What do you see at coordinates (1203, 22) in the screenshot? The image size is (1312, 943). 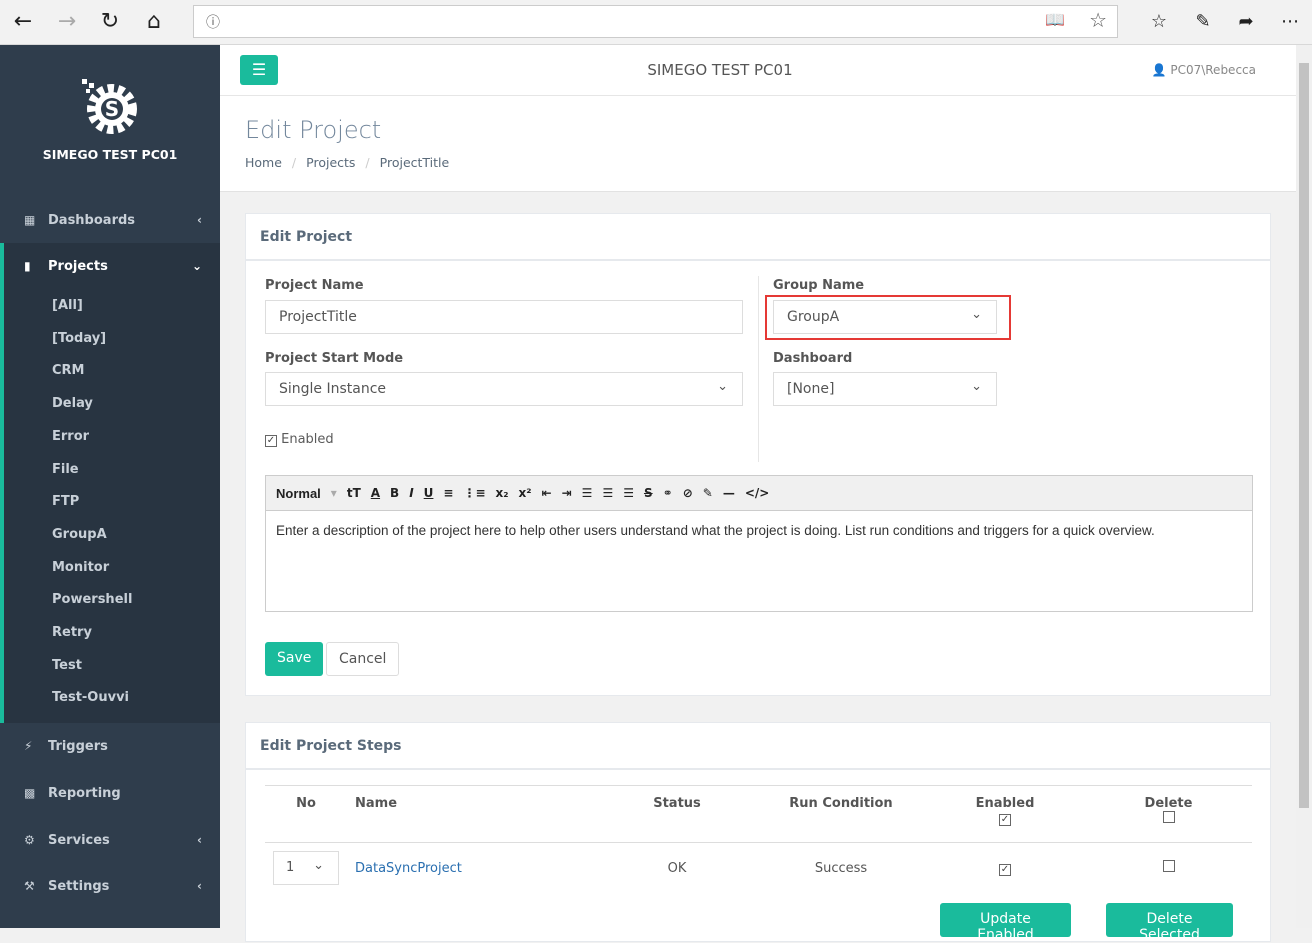 I see `pen-icon: ✎` at bounding box center [1203, 22].